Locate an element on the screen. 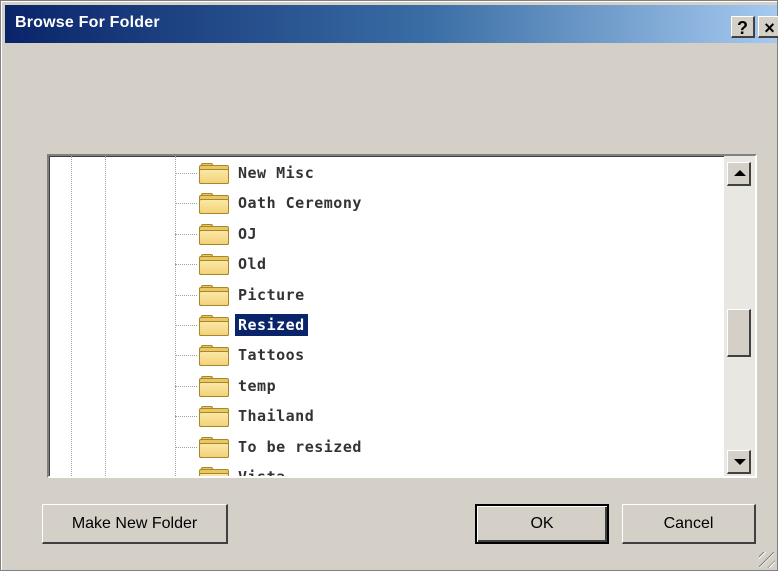 This screenshot has height=571, width=778. arrow-down-icon is located at coordinates (740, 462).